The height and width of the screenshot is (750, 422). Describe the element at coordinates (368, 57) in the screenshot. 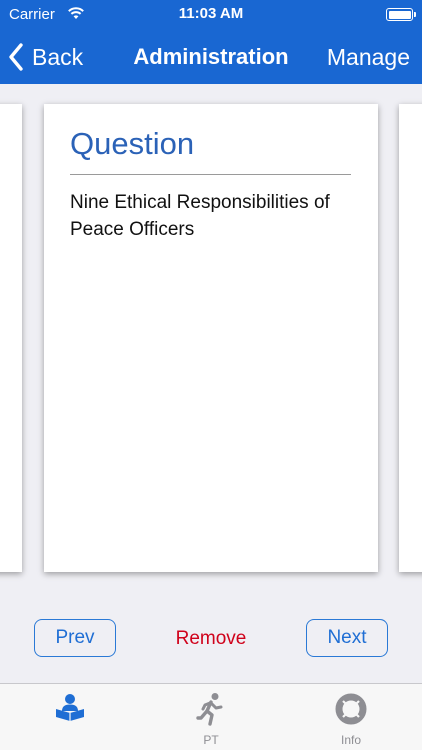

I see `manage-button: Manage` at that location.